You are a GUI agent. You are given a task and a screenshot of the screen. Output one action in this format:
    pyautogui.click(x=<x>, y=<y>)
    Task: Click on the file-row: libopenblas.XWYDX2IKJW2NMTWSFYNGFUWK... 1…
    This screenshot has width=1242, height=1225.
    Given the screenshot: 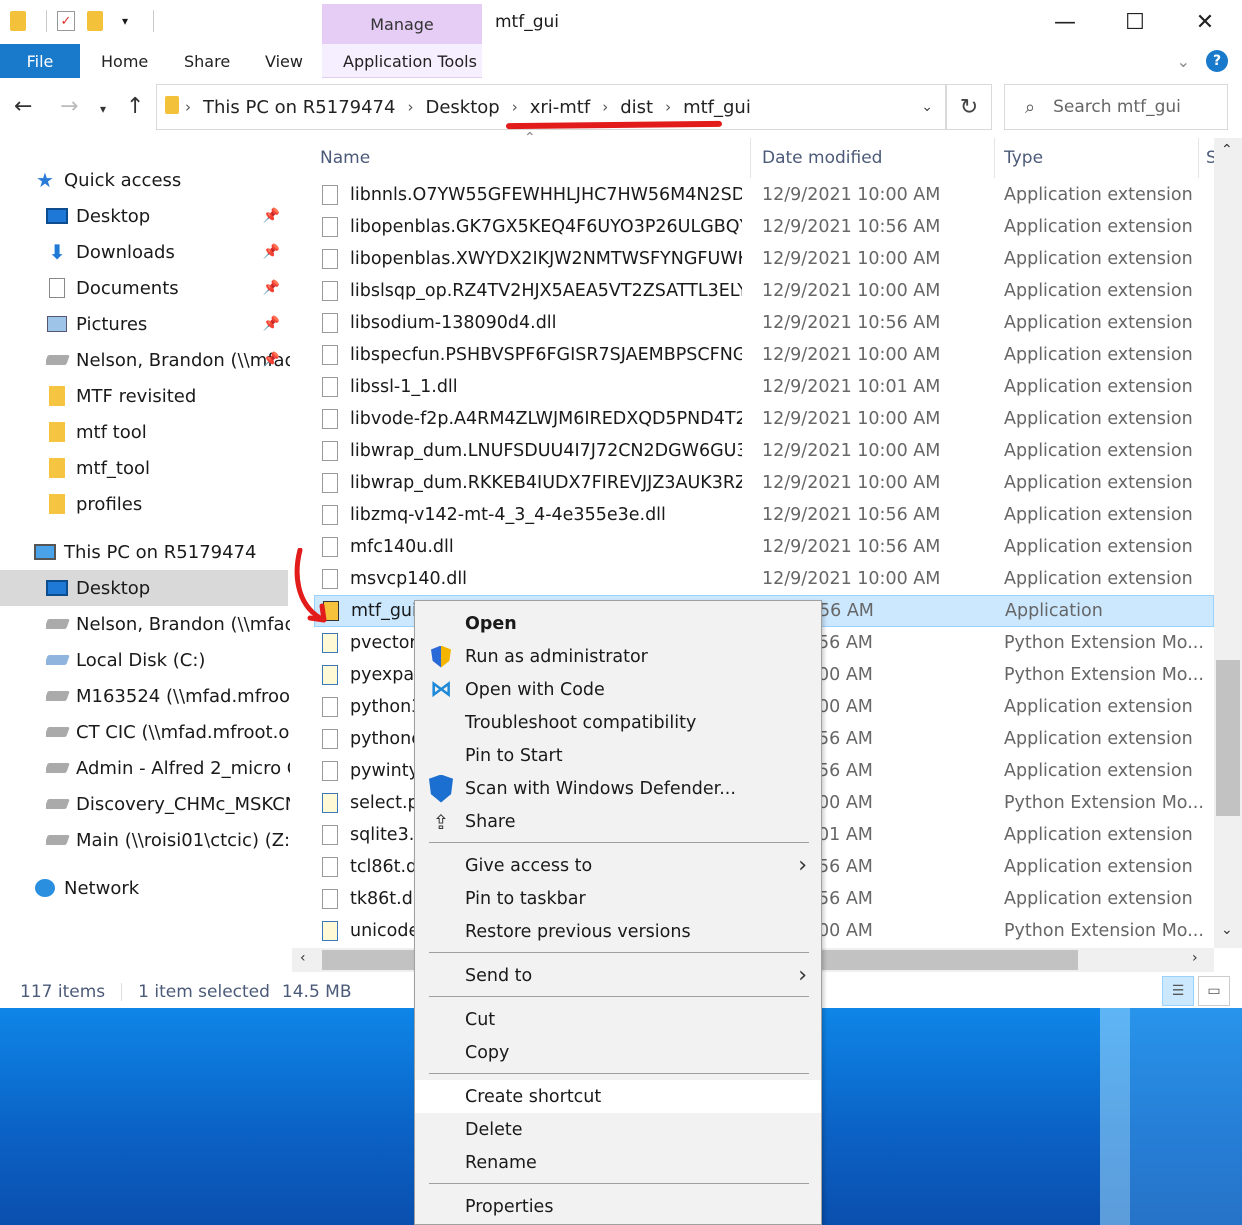 What is the action you would take?
    pyautogui.click(x=764, y=259)
    